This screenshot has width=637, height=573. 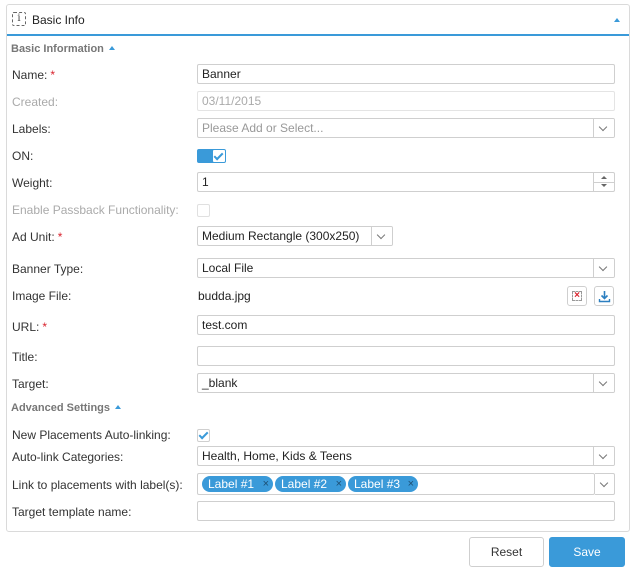 I want to click on ad-unit-select: Medium Rectangle (300x250), so click(x=295, y=236).